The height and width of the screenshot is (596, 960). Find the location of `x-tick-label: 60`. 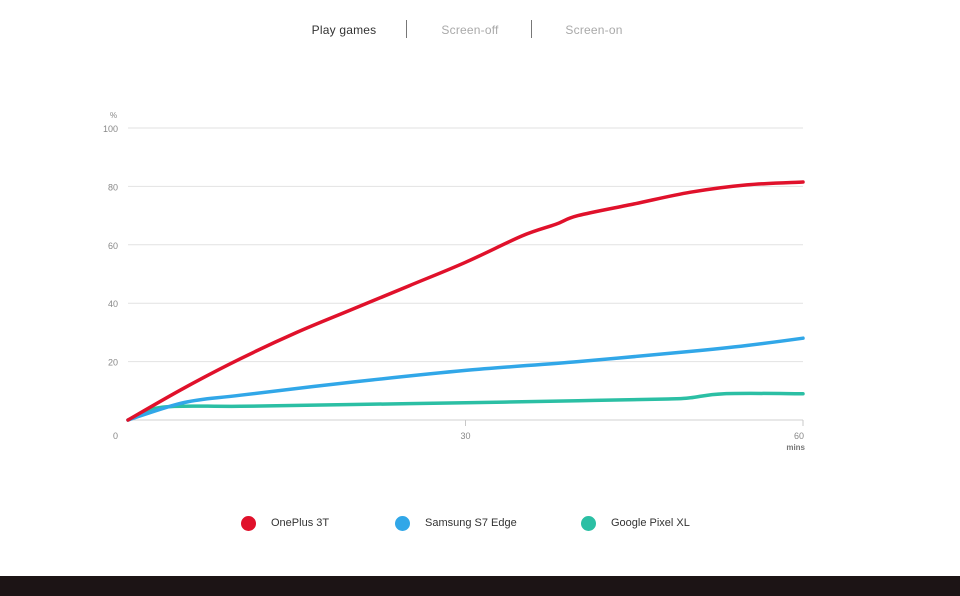

x-tick-label: 60 is located at coordinates (799, 436).